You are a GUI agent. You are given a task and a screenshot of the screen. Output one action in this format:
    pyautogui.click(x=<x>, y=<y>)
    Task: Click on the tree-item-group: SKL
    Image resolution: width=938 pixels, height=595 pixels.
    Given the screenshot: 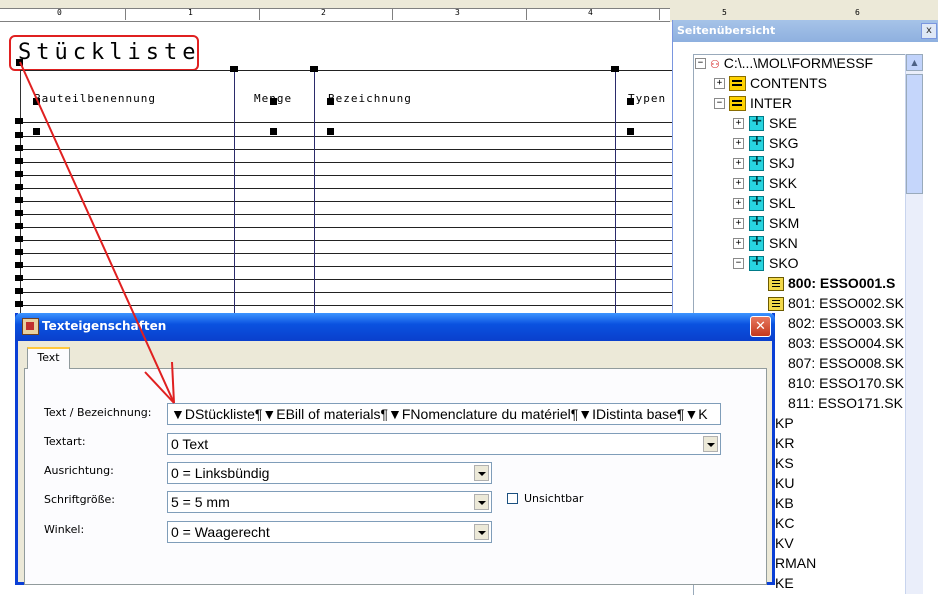 What is the action you would take?
    pyautogui.click(x=782, y=203)
    